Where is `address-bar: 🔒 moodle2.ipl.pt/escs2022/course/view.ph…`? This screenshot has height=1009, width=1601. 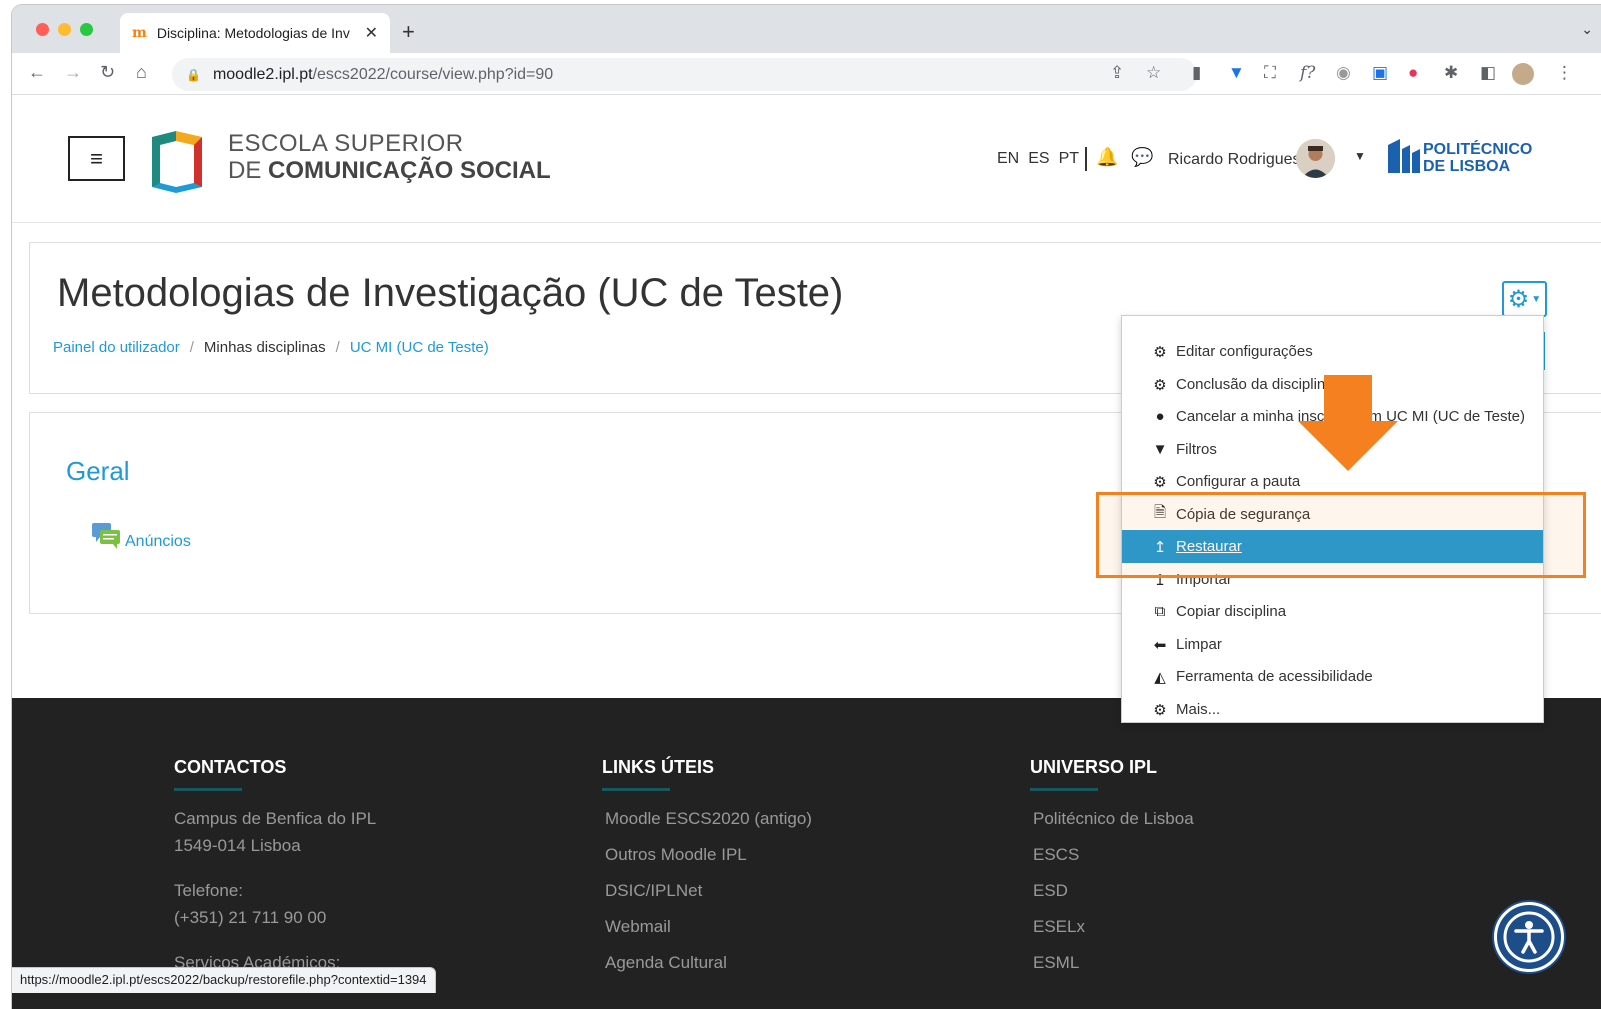
address-bar: 🔒 moodle2.ipl.pt/escs2022/course/view.ph… is located at coordinates (684, 74).